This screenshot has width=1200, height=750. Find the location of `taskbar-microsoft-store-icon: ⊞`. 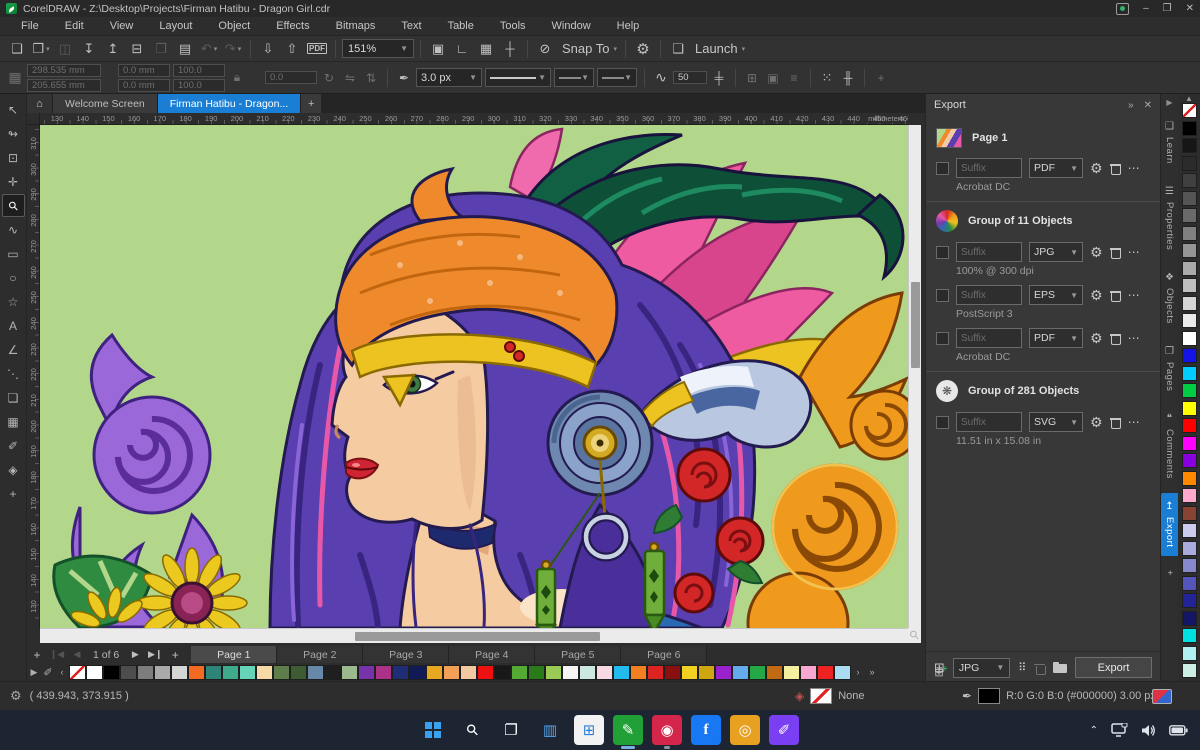

taskbar-microsoft-store-icon: ⊞ is located at coordinates (589, 730).